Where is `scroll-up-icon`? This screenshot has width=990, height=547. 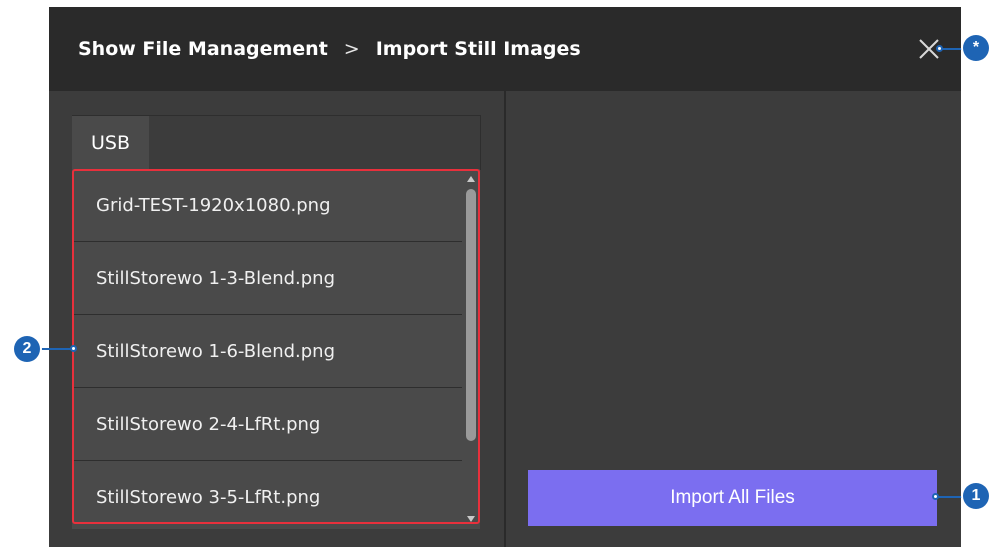
scroll-up-icon is located at coordinates (471, 179).